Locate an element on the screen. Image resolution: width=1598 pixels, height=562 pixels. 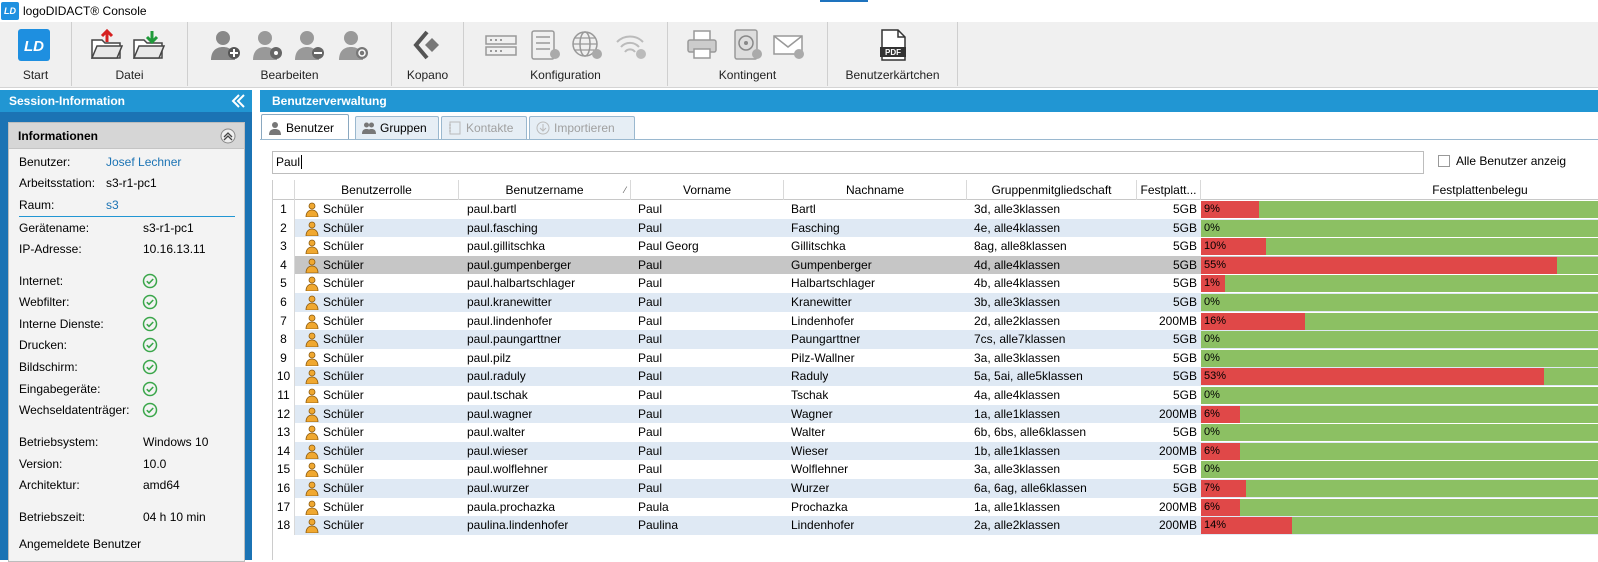
row-number: 9 is located at coordinates (284, 358).